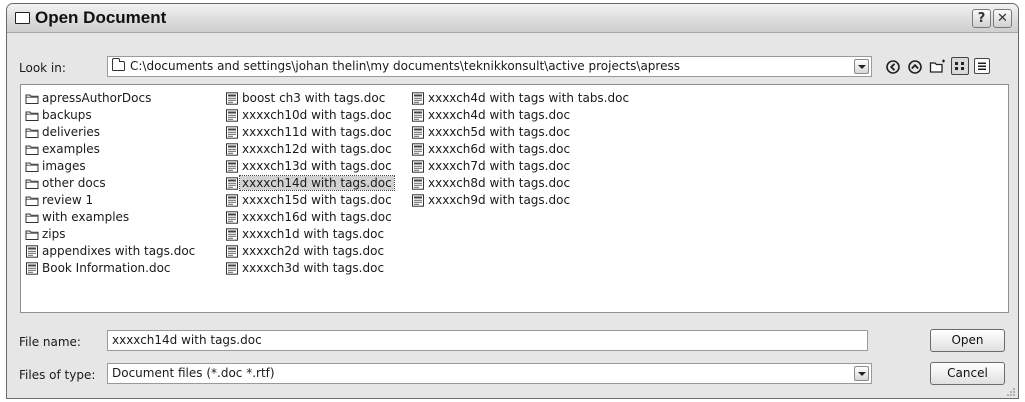 This screenshot has width=1025, height=402. What do you see at coordinates (915, 67) in the screenshot?
I see `up-folder-icon` at bounding box center [915, 67].